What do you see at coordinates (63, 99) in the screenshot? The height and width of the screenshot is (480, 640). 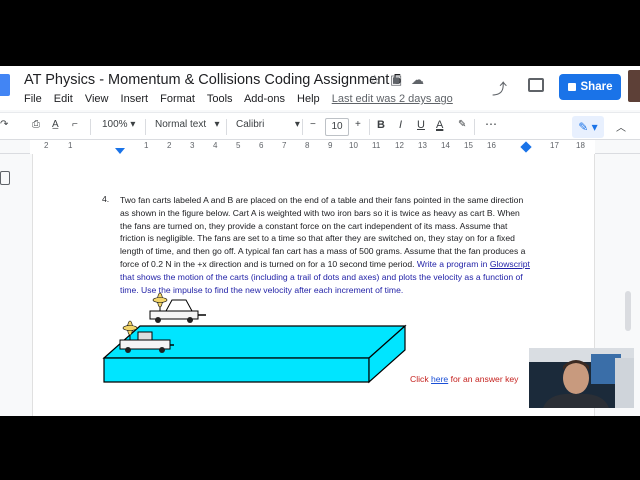 I see `menu-edit: Edit` at bounding box center [63, 99].